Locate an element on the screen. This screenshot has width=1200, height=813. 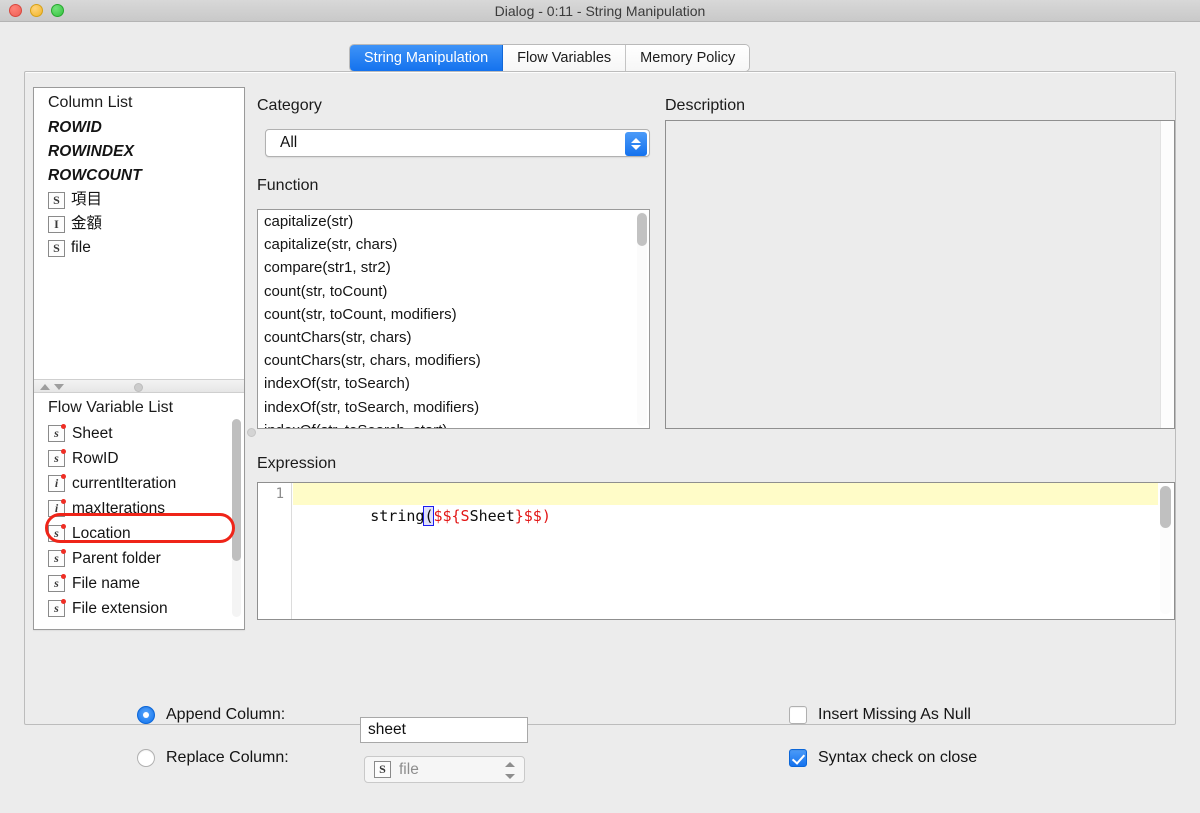
list-item: s Parent folder is located at coordinates (139, 558).